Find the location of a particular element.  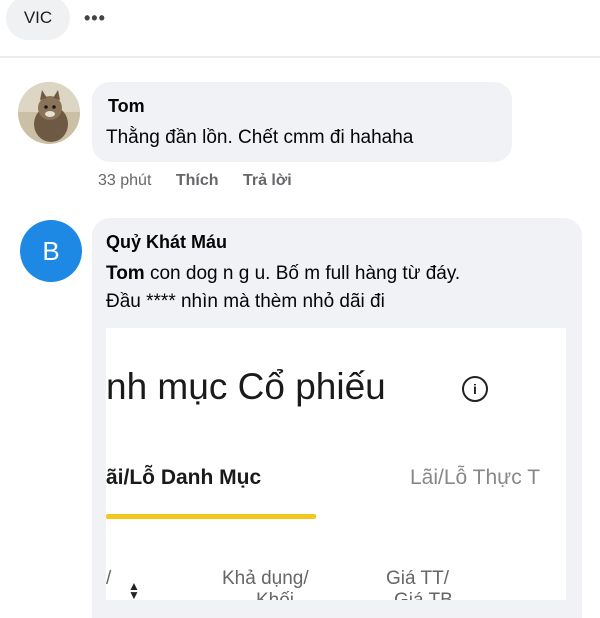

comment-time: 33 phút is located at coordinates (125, 180).